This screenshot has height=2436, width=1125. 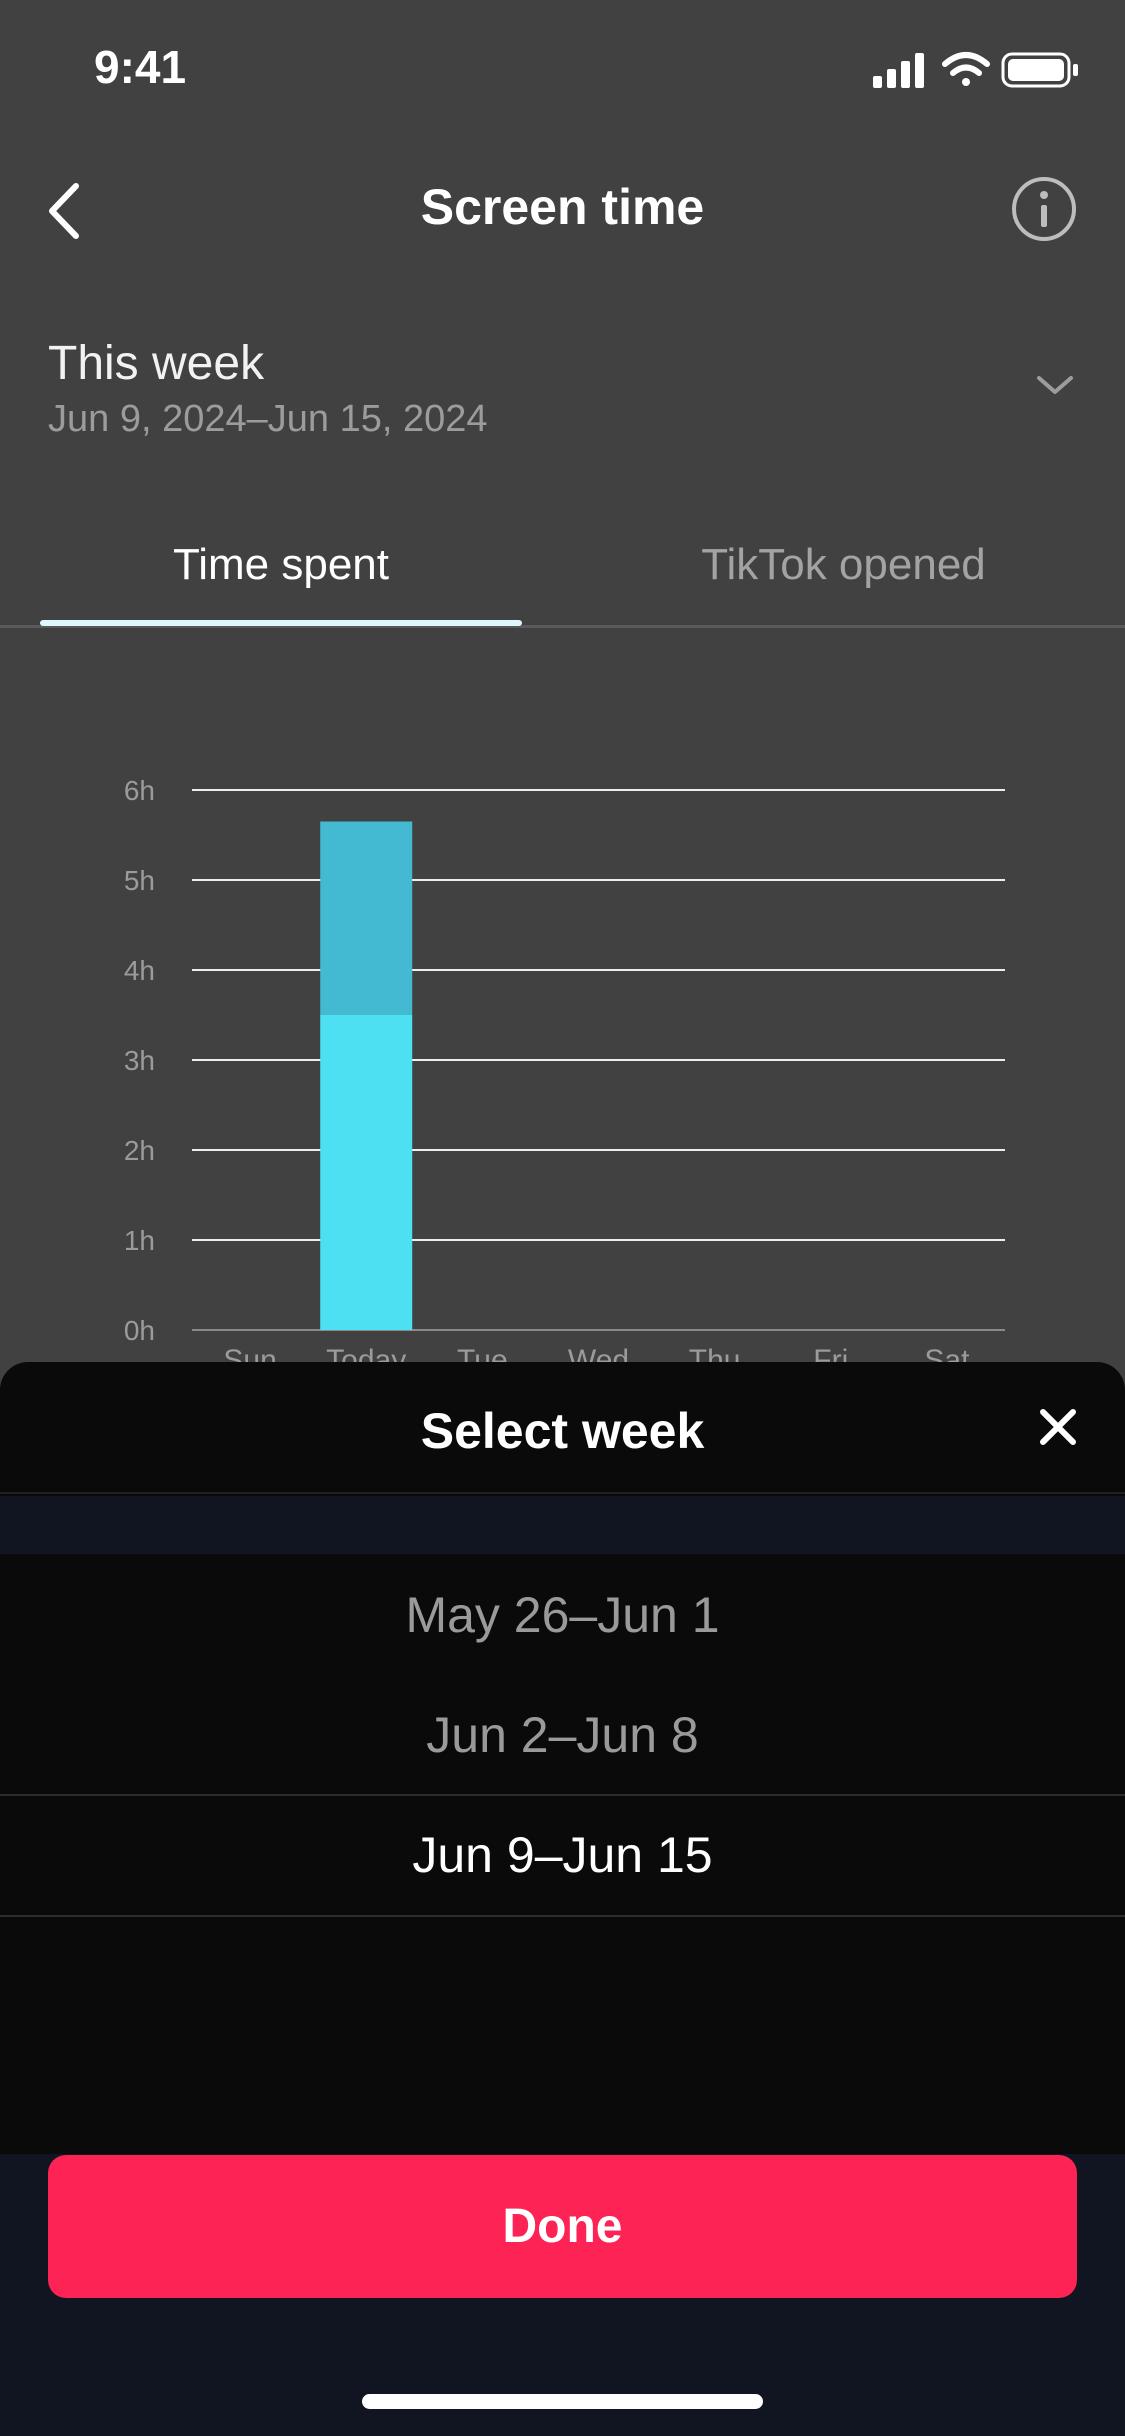 I want to click on active-tab-indicator, so click(x=281, y=623).